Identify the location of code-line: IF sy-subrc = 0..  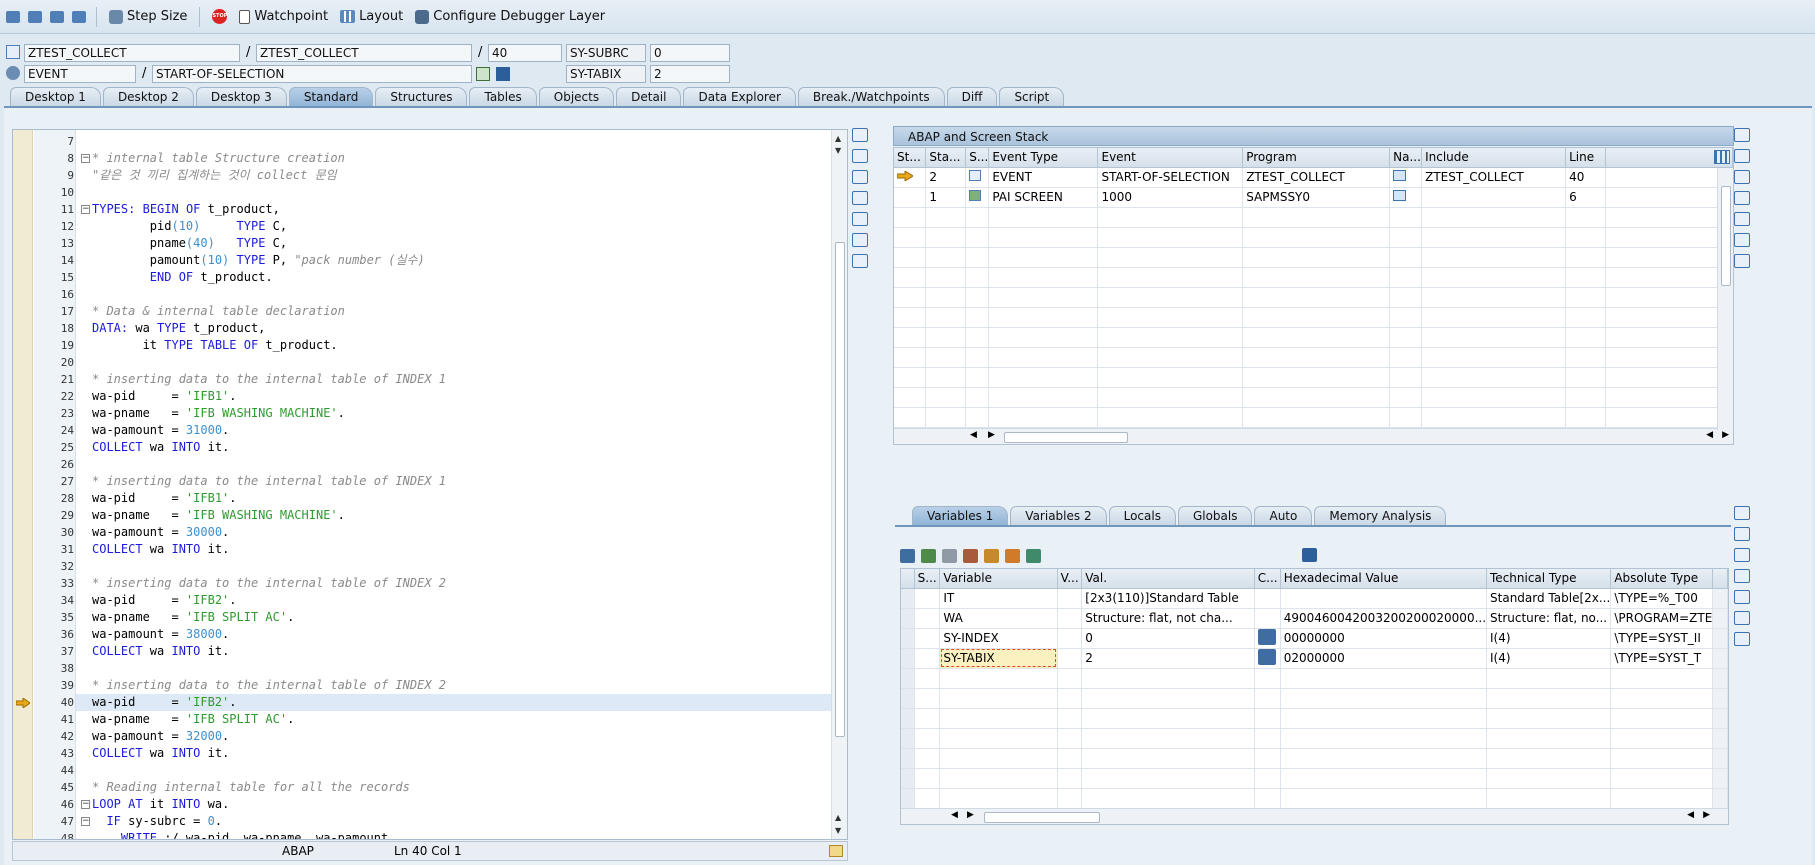
(453, 821).